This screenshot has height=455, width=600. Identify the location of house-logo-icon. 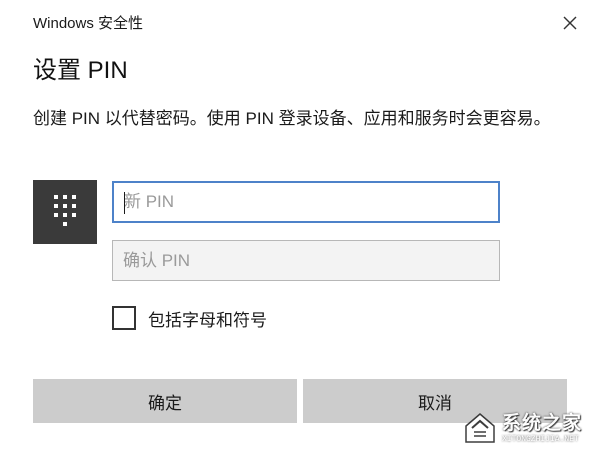
(480, 428).